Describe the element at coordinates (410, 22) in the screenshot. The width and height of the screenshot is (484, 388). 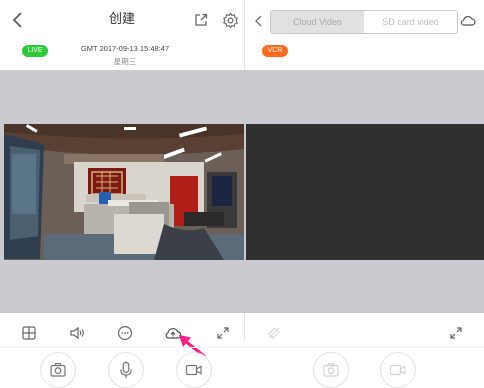
I see `tab-sd-card-video: SD card video` at that location.